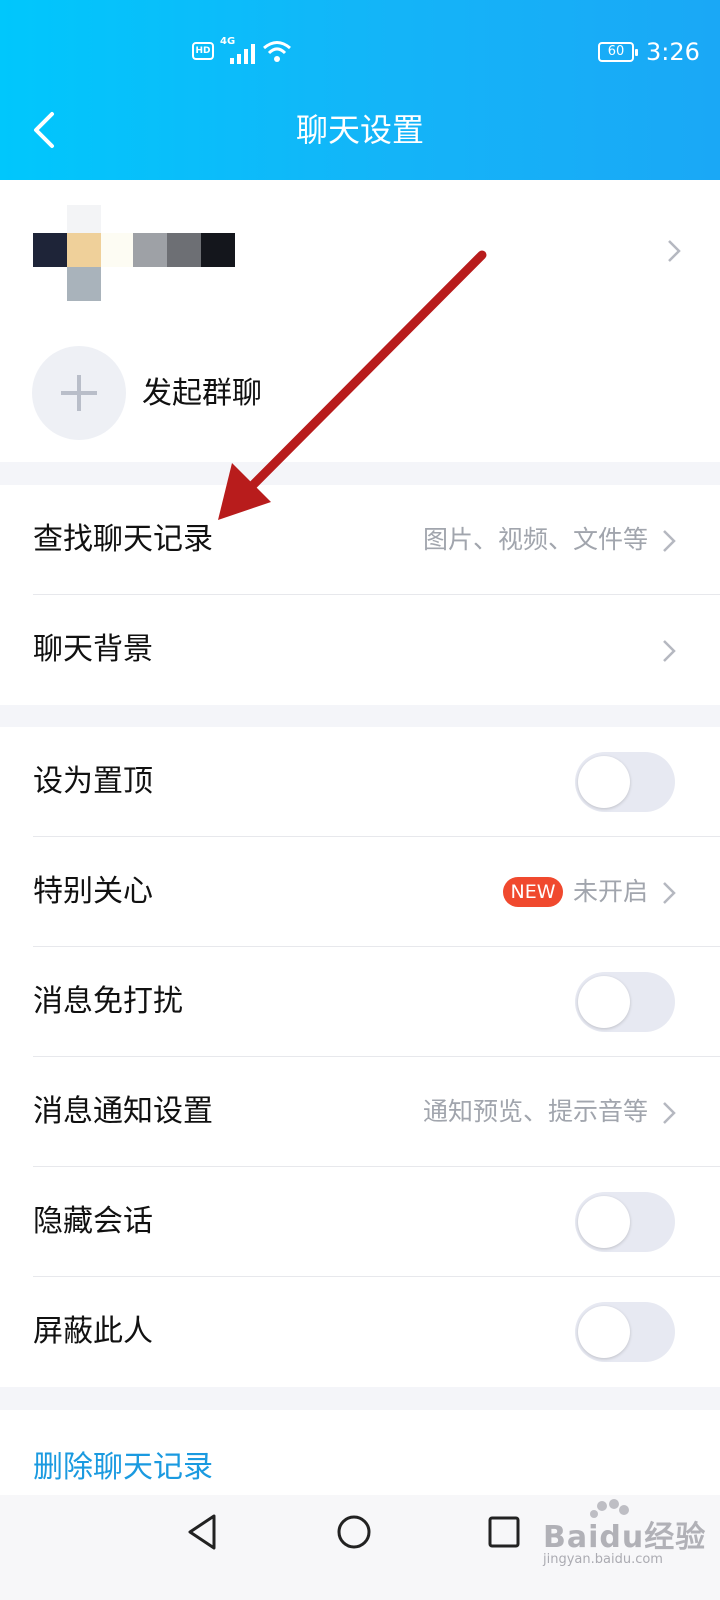 The height and width of the screenshot is (1600, 720). Describe the element at coordinates (203, 51) in the screenshot. I see `hd-icon: HD` at that location.